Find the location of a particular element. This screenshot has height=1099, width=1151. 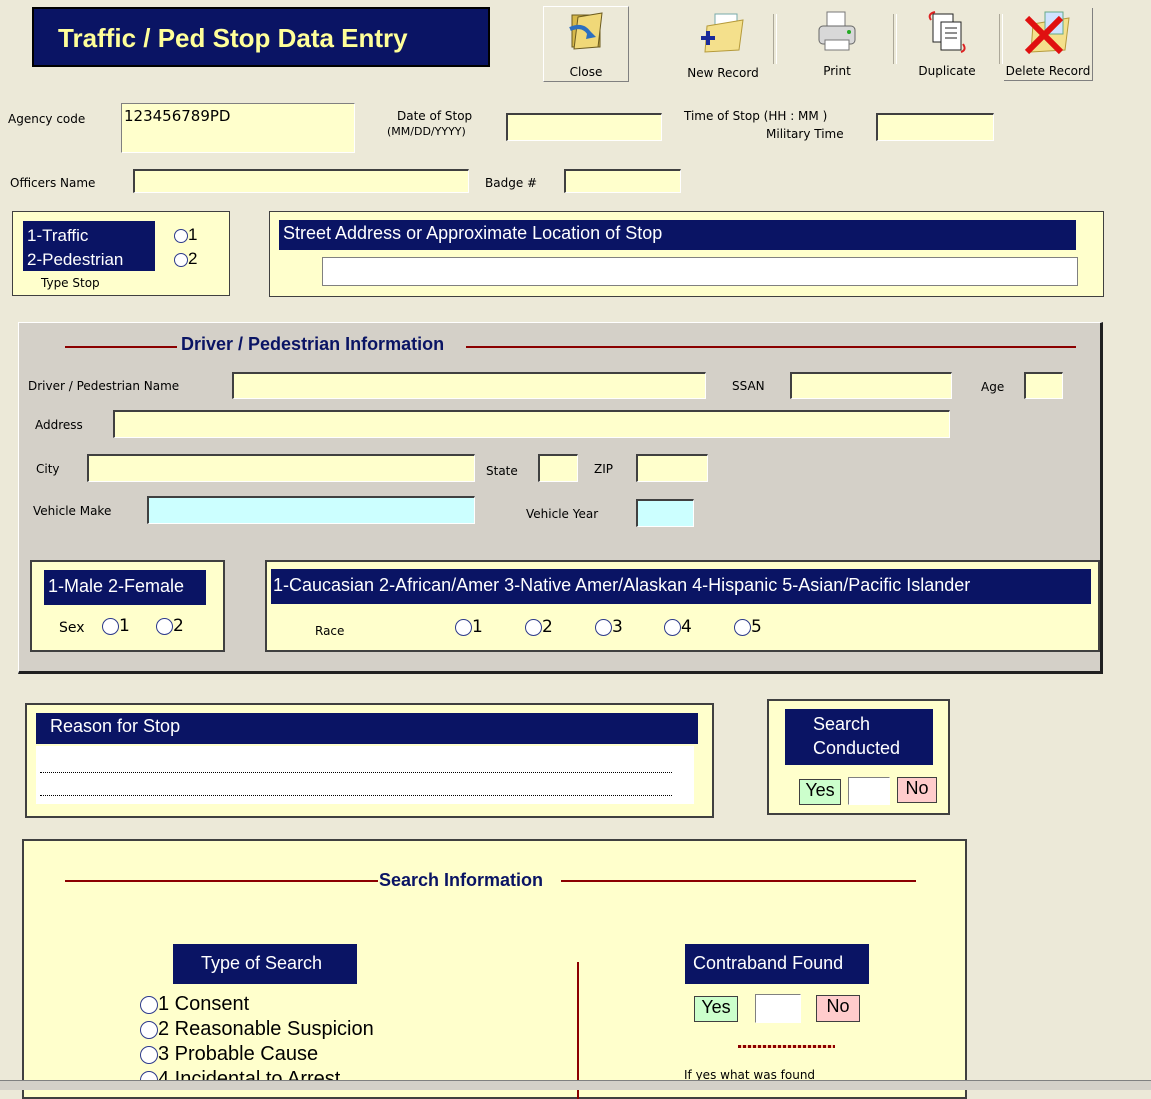

search-conducted-title: Search Conducted is located at coordinates (859, 737).